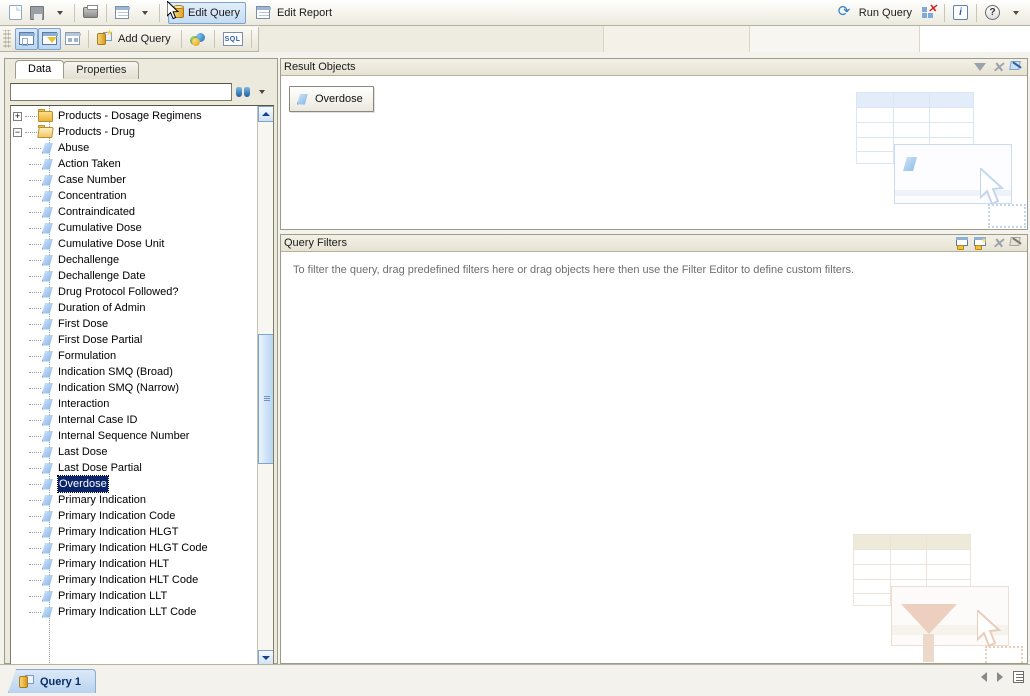 This screenshot has height=696, width=1030. Describe the element at coordinates (1018, 677) in the screenshot. I see `list-icon` at that location.